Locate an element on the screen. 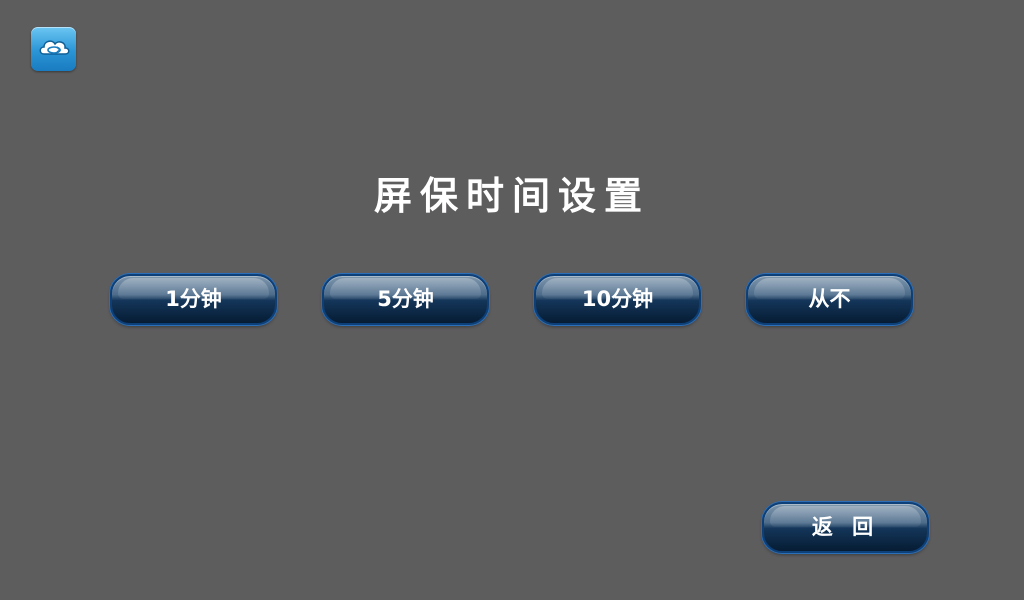 This screenshot has width=1024, height=600. option-5-minutes-label: 5分钟 is located at coordinates (405, 299).